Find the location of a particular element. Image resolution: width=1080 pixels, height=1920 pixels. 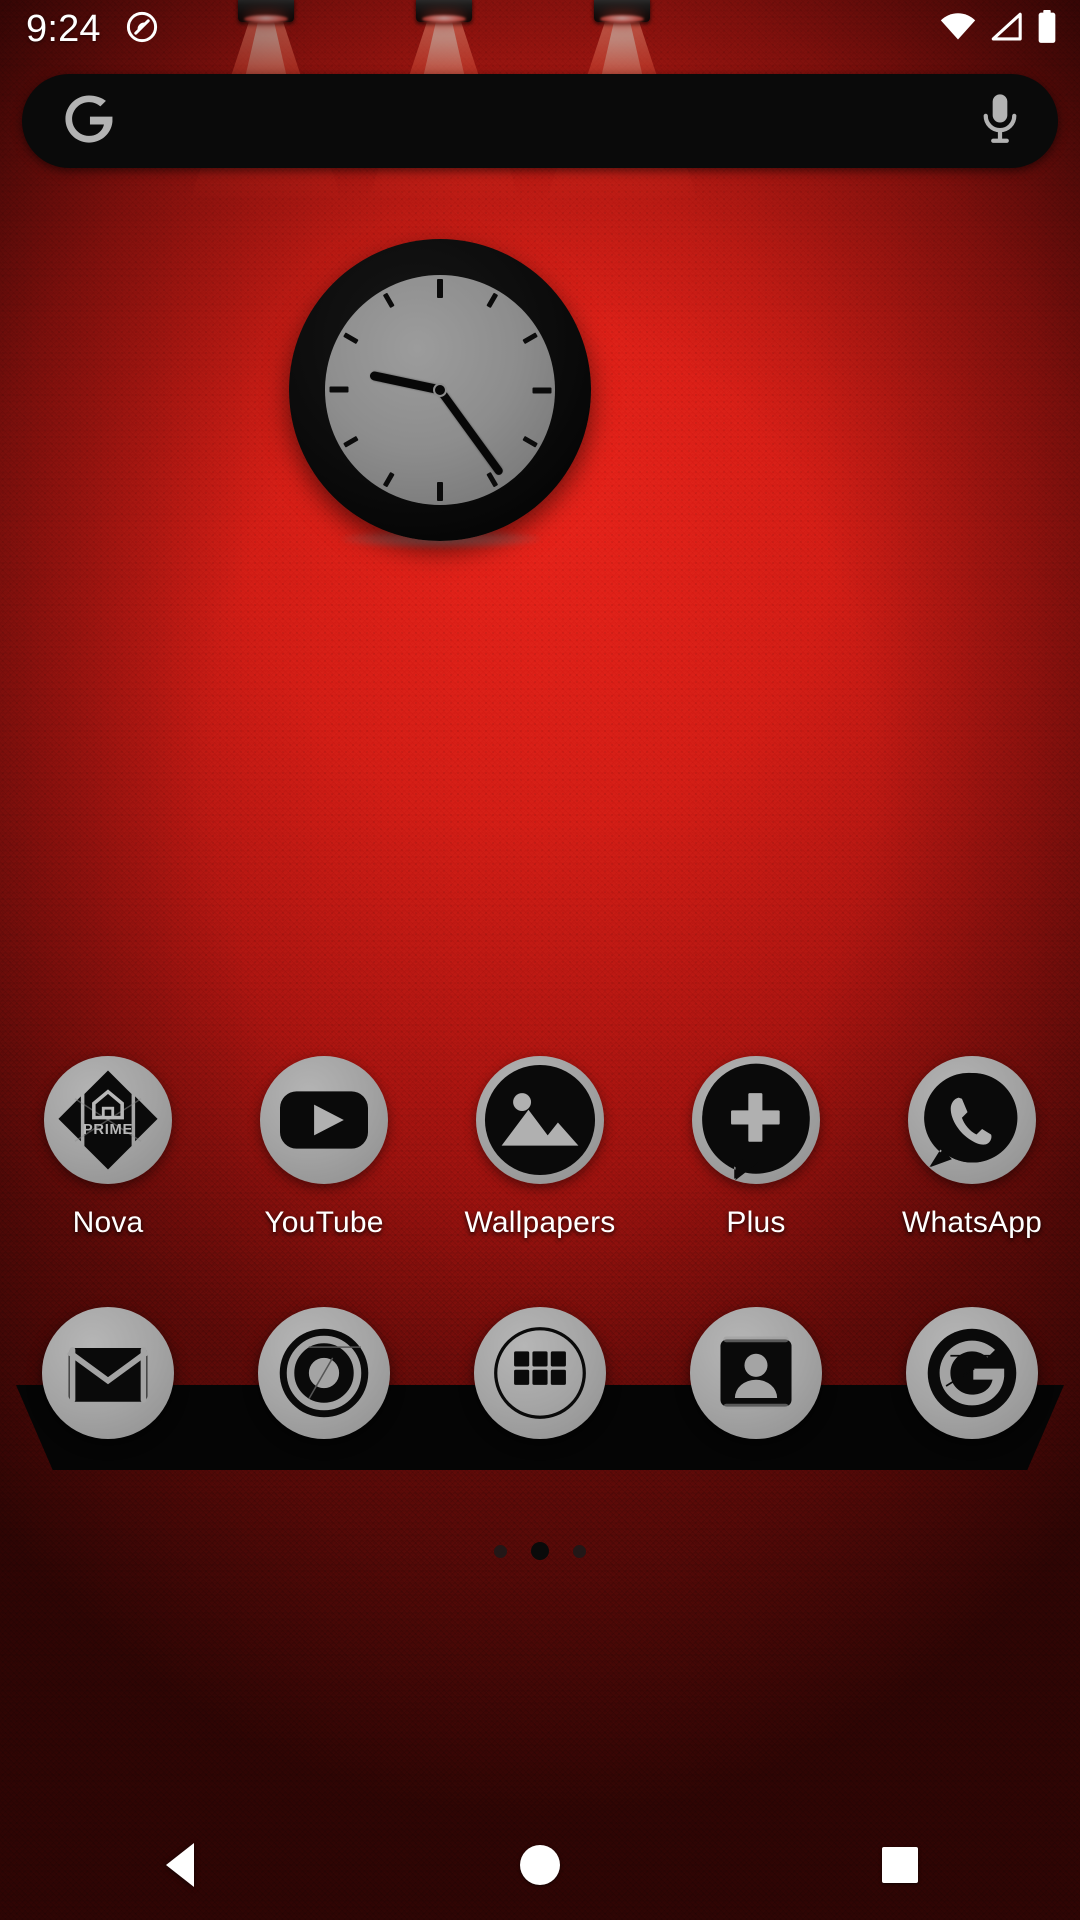

contacts-icon is located at coordinates (756, 1373).